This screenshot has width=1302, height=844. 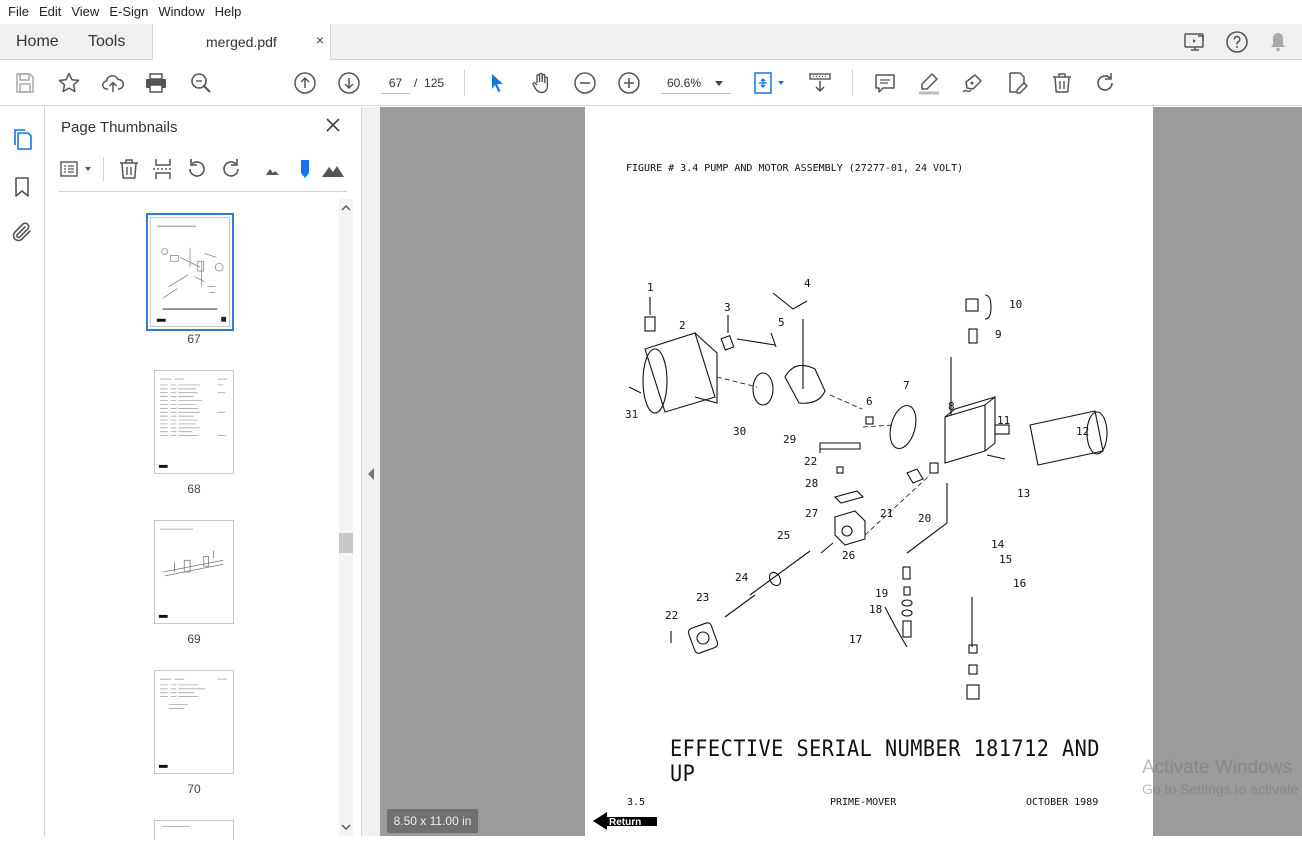 What do you see at coordinates (25, 83) in the screenshot?
I see `save-icon` at bounding box center [25, 83].